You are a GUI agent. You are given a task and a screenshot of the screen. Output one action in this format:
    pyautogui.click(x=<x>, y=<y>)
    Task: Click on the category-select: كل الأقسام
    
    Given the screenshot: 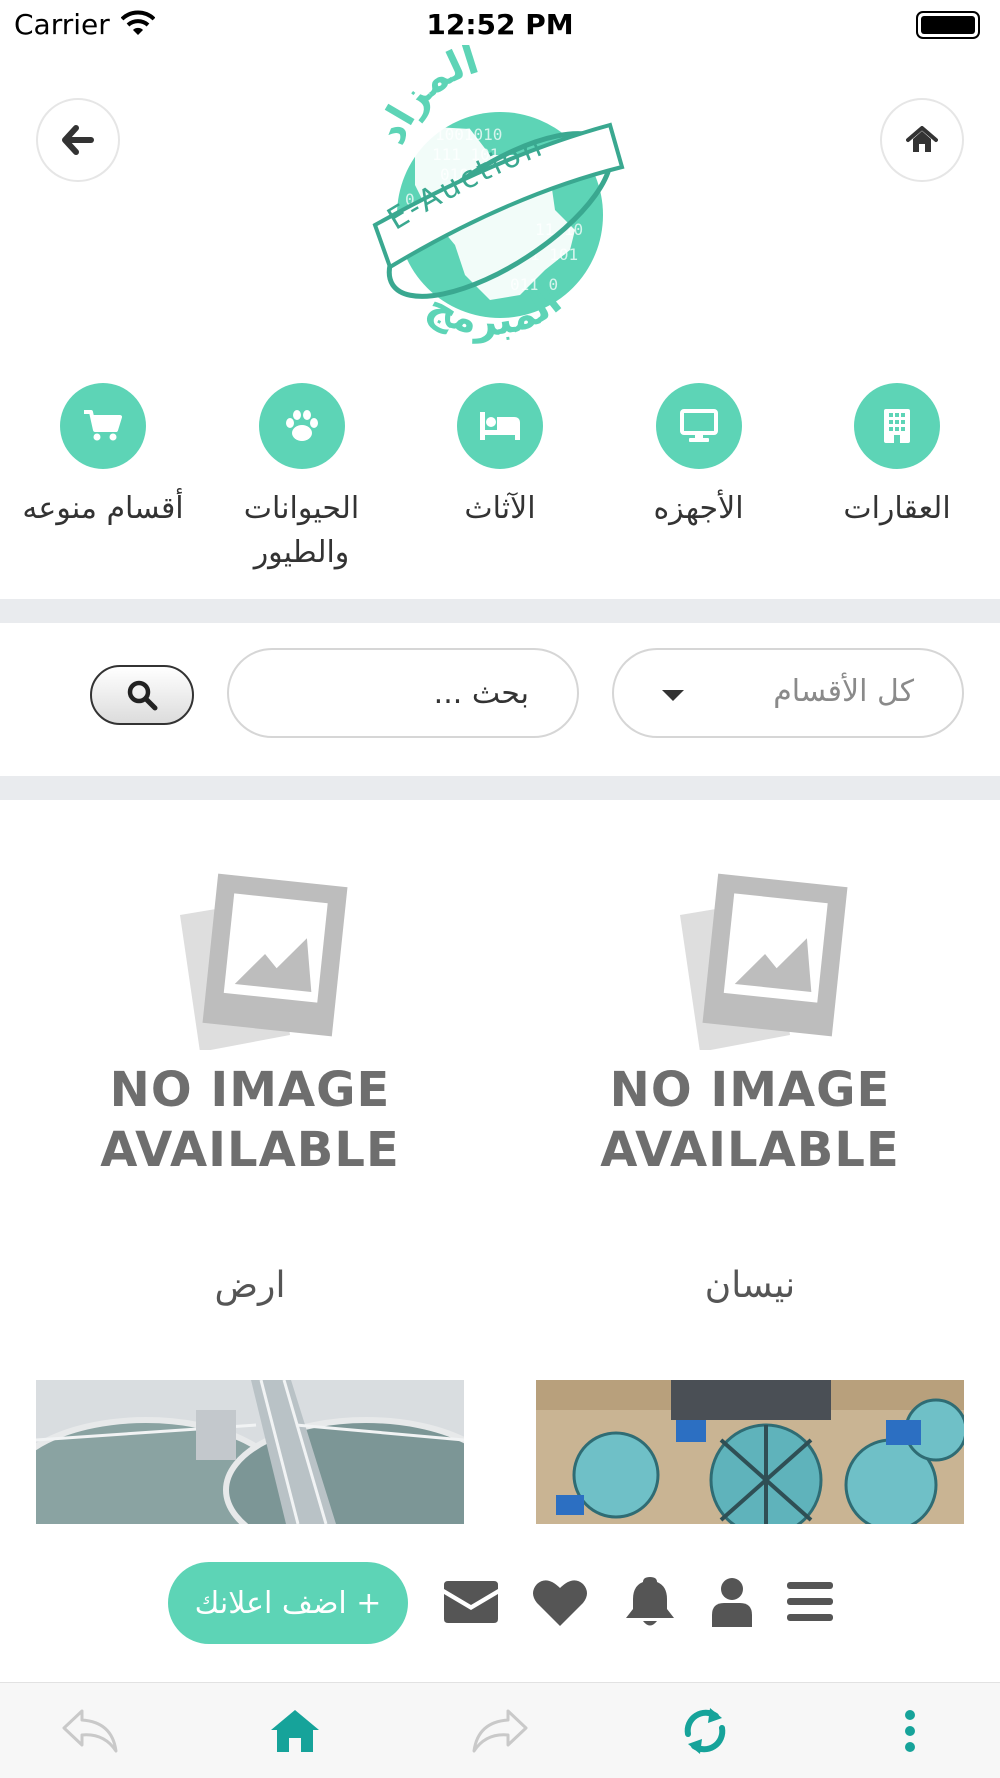 What is the action you would take?
    pyautogui.click(x=788, y=693)
    